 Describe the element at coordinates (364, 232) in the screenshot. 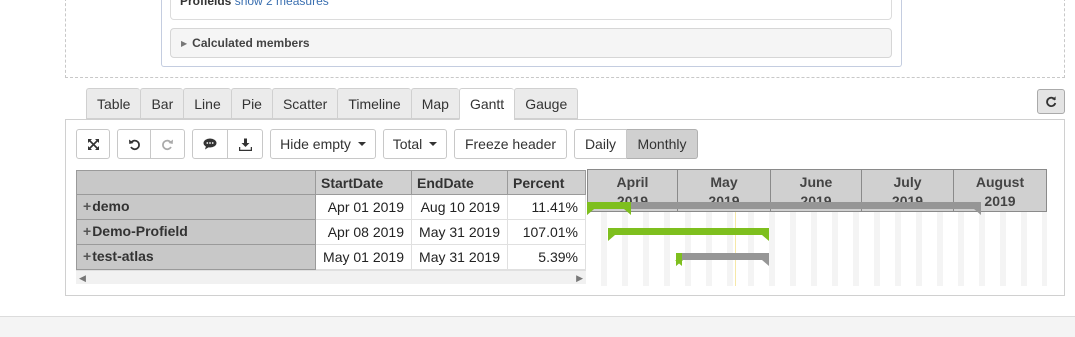

I see `cell-startdate: Apr 08 2019` at that location.